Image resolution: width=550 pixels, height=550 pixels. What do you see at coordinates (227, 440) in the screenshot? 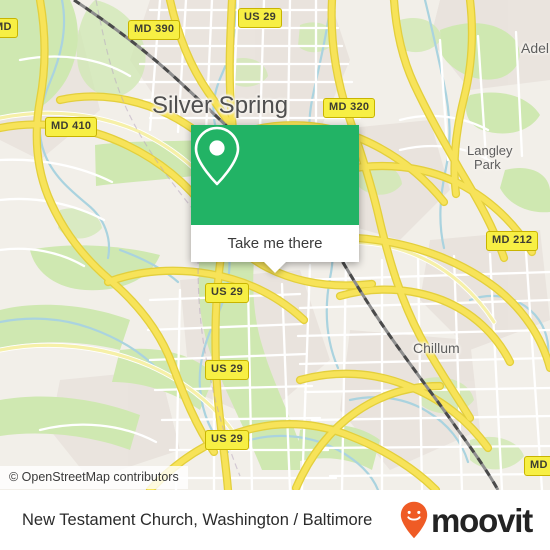
I see `highway-shield-us-29-bottom: US 29` at bounding box center [227, 440].